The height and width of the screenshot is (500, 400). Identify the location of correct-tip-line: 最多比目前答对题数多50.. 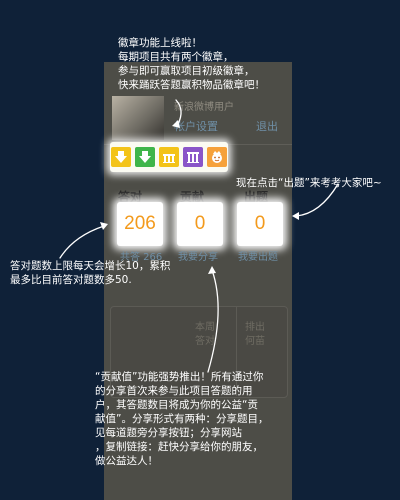
(71, 280).